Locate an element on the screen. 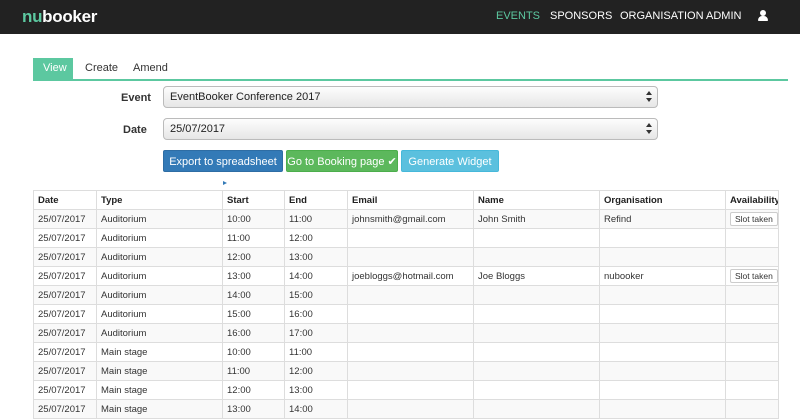  user-icon is located at coordinates (763, 16).